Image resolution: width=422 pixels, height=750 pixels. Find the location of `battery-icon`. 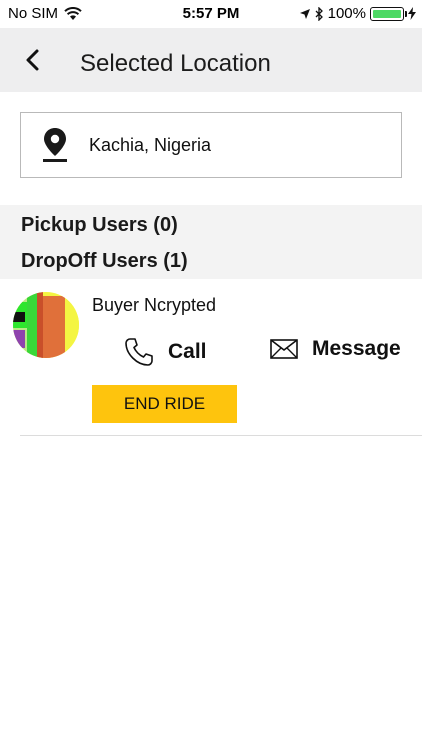

battery-icon is located at coordinates (388, 13).